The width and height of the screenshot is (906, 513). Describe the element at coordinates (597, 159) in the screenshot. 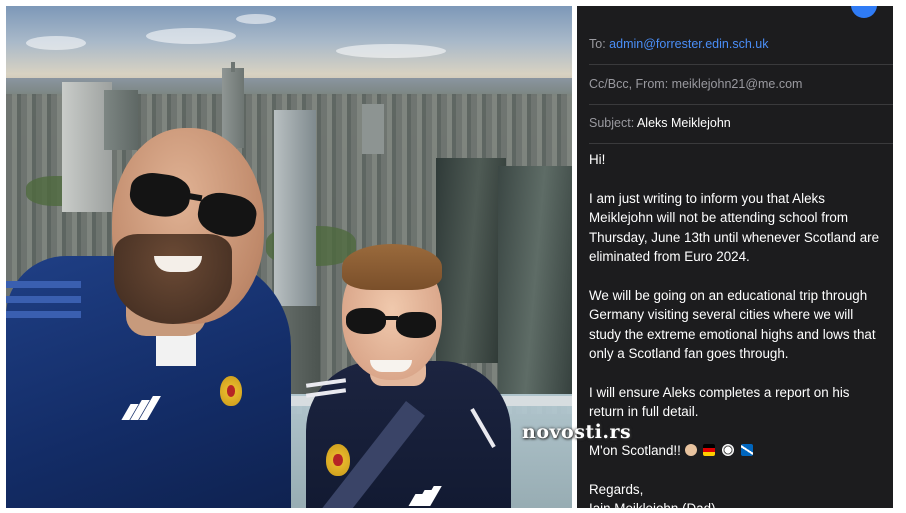

I see `greeting: Hi!` at that location.